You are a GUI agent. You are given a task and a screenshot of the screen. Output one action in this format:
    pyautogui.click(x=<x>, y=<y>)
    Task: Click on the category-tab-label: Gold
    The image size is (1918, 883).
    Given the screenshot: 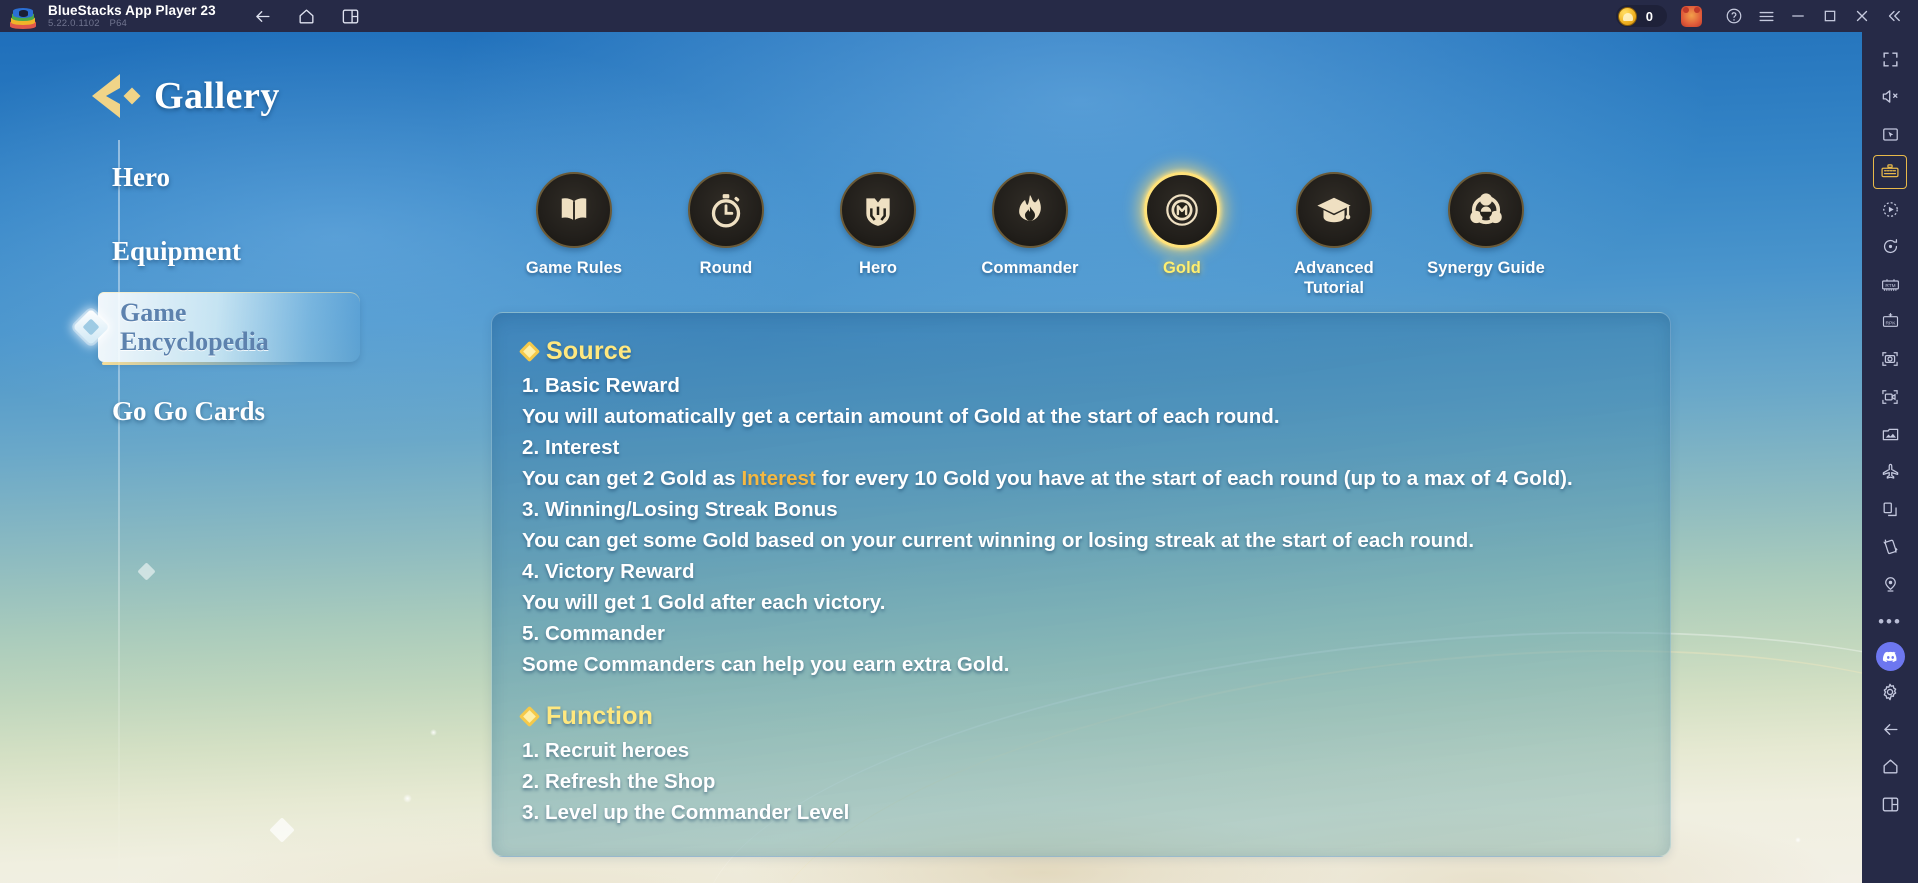 What is the action you would take?
    pyautogui.click(x=1182, y=268)
    